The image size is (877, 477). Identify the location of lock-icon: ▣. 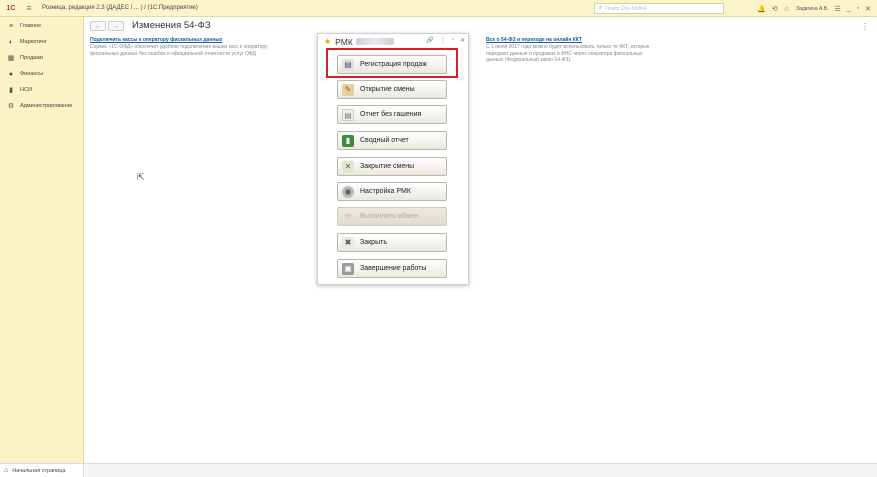
(348, 268).